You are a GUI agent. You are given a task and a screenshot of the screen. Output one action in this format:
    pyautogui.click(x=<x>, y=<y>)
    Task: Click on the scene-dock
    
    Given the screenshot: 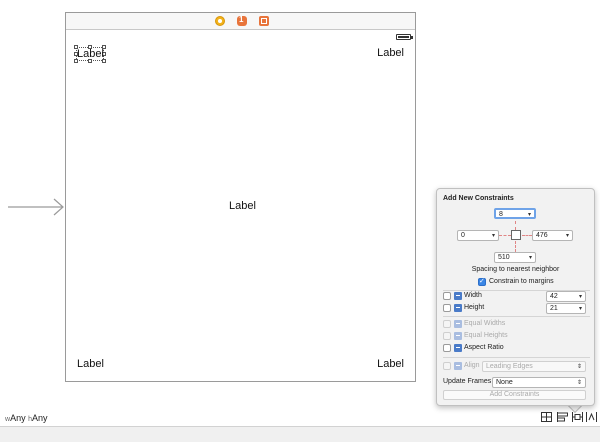 What is the action you would take?
    pyautogui.click(x=240, y=21)
    